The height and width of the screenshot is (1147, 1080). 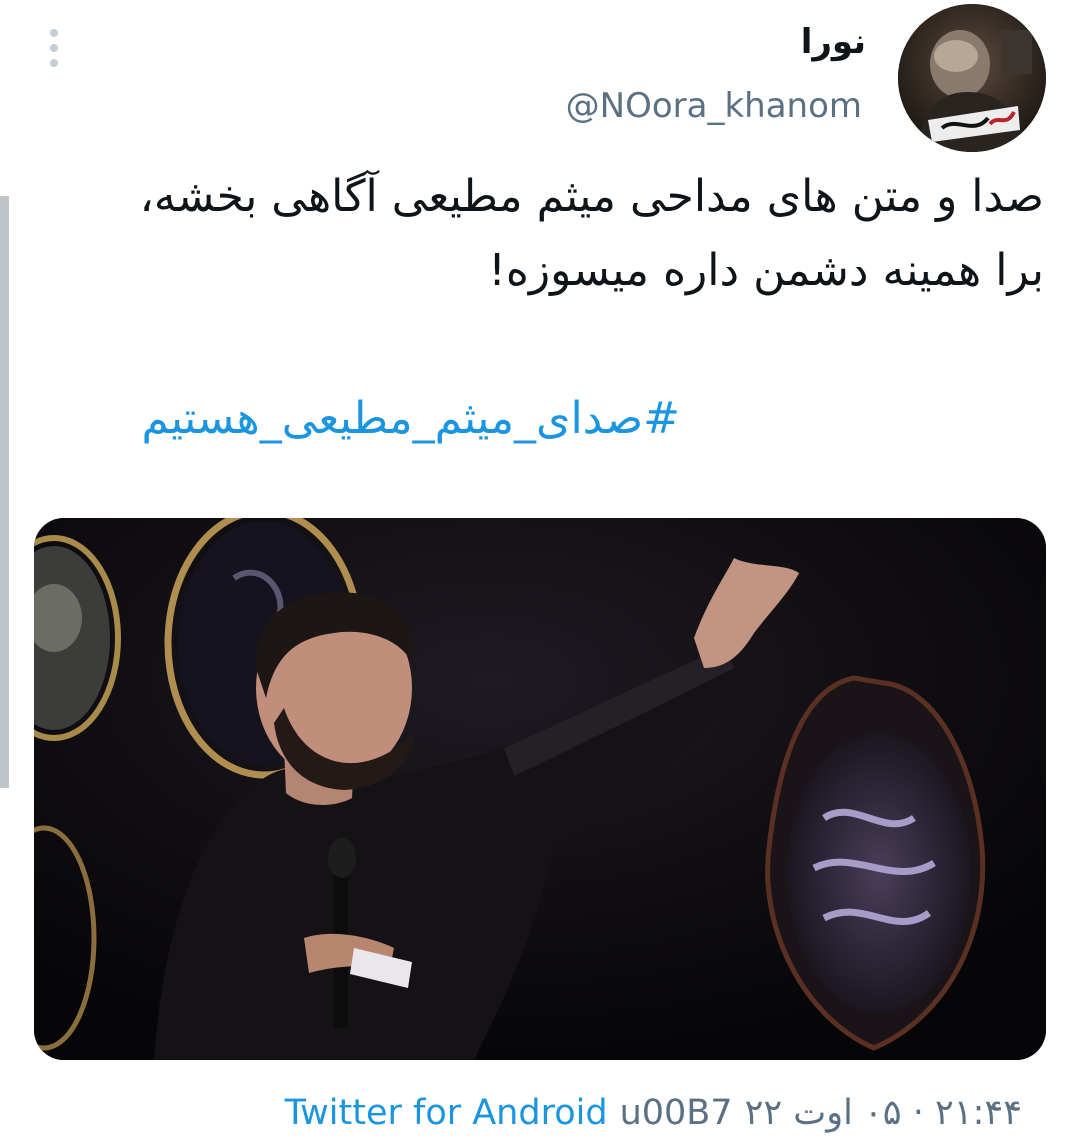 What do you see at coordinates (883, 1113) in the screenshot?
I see `tweet-timestamp: ۲۱:۴۴ · ۰۵ اوت ۲۲` at bounding box center [883, 1113].